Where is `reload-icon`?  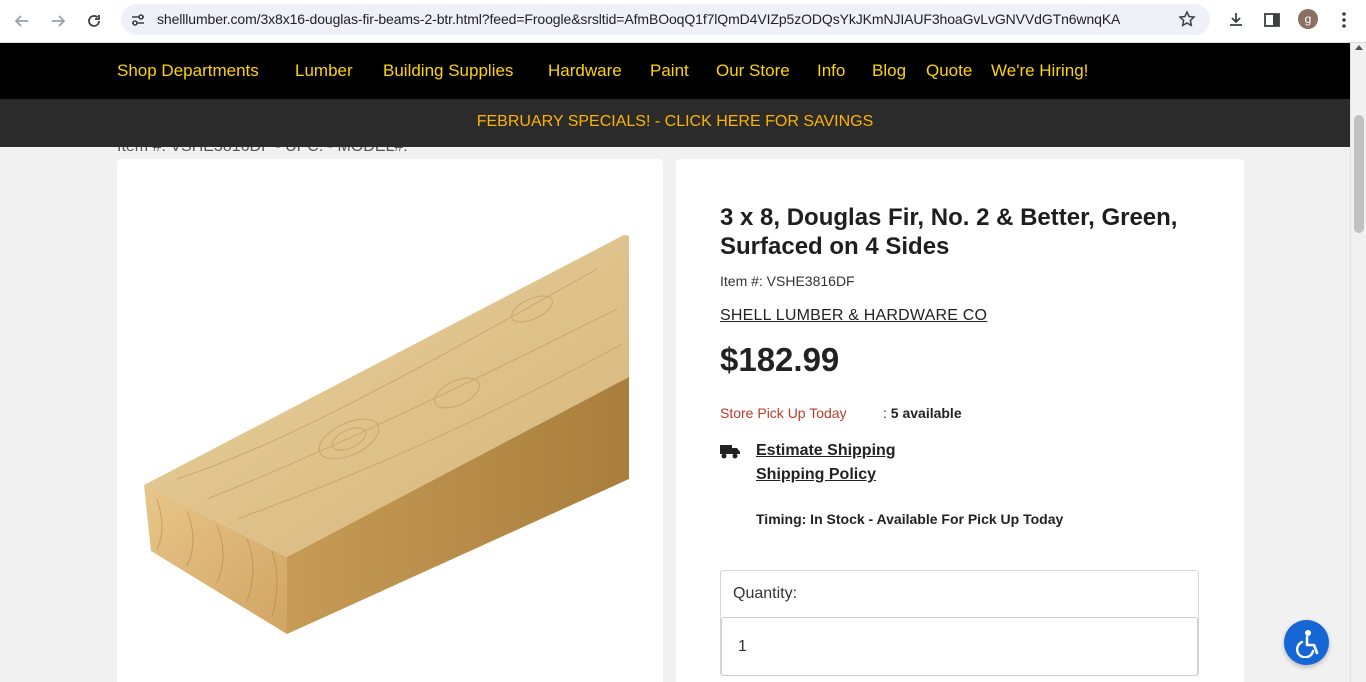 reload-icon is located at coordinates (94, 21).